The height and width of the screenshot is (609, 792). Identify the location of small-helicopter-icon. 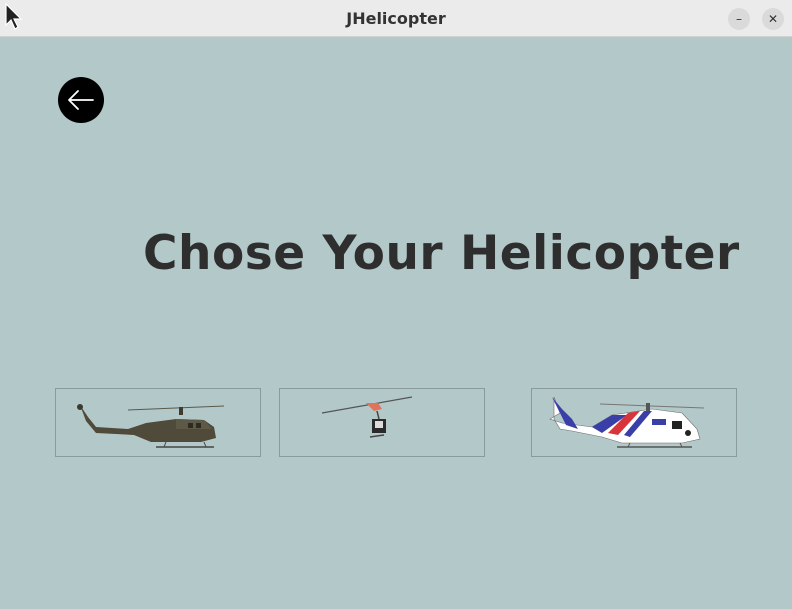
(367, 417).